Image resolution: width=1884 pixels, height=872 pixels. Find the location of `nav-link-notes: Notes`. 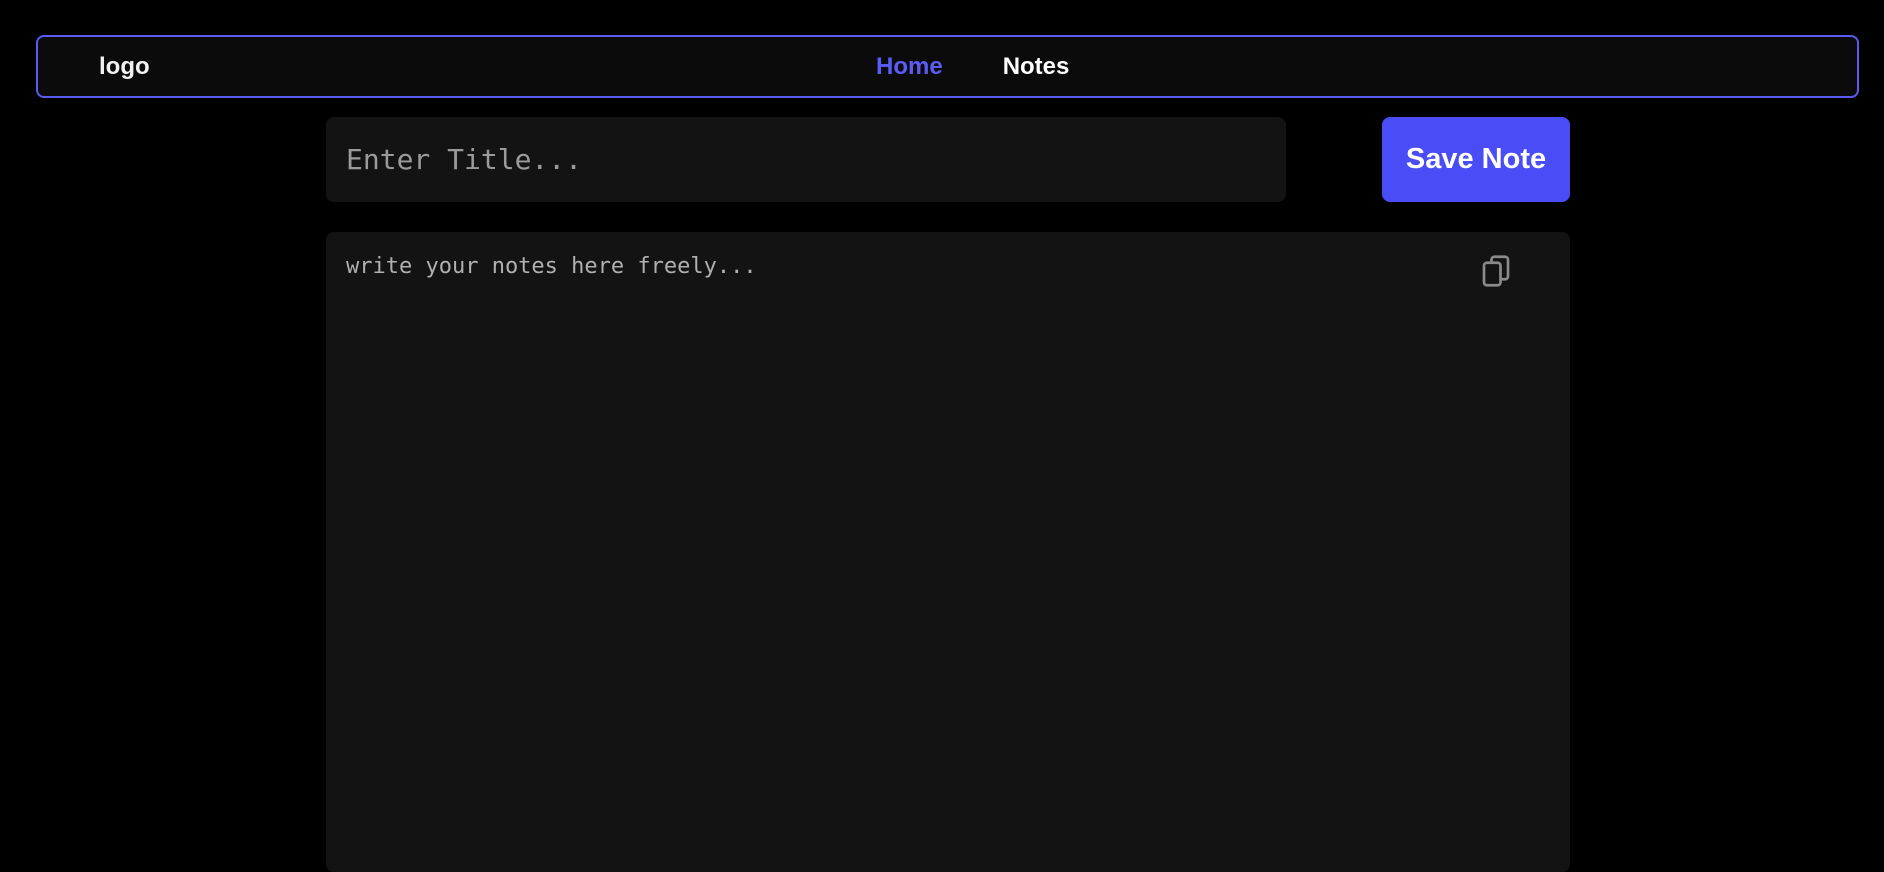

nav-link-notes: Notes is located at coordinates (1036, 67).